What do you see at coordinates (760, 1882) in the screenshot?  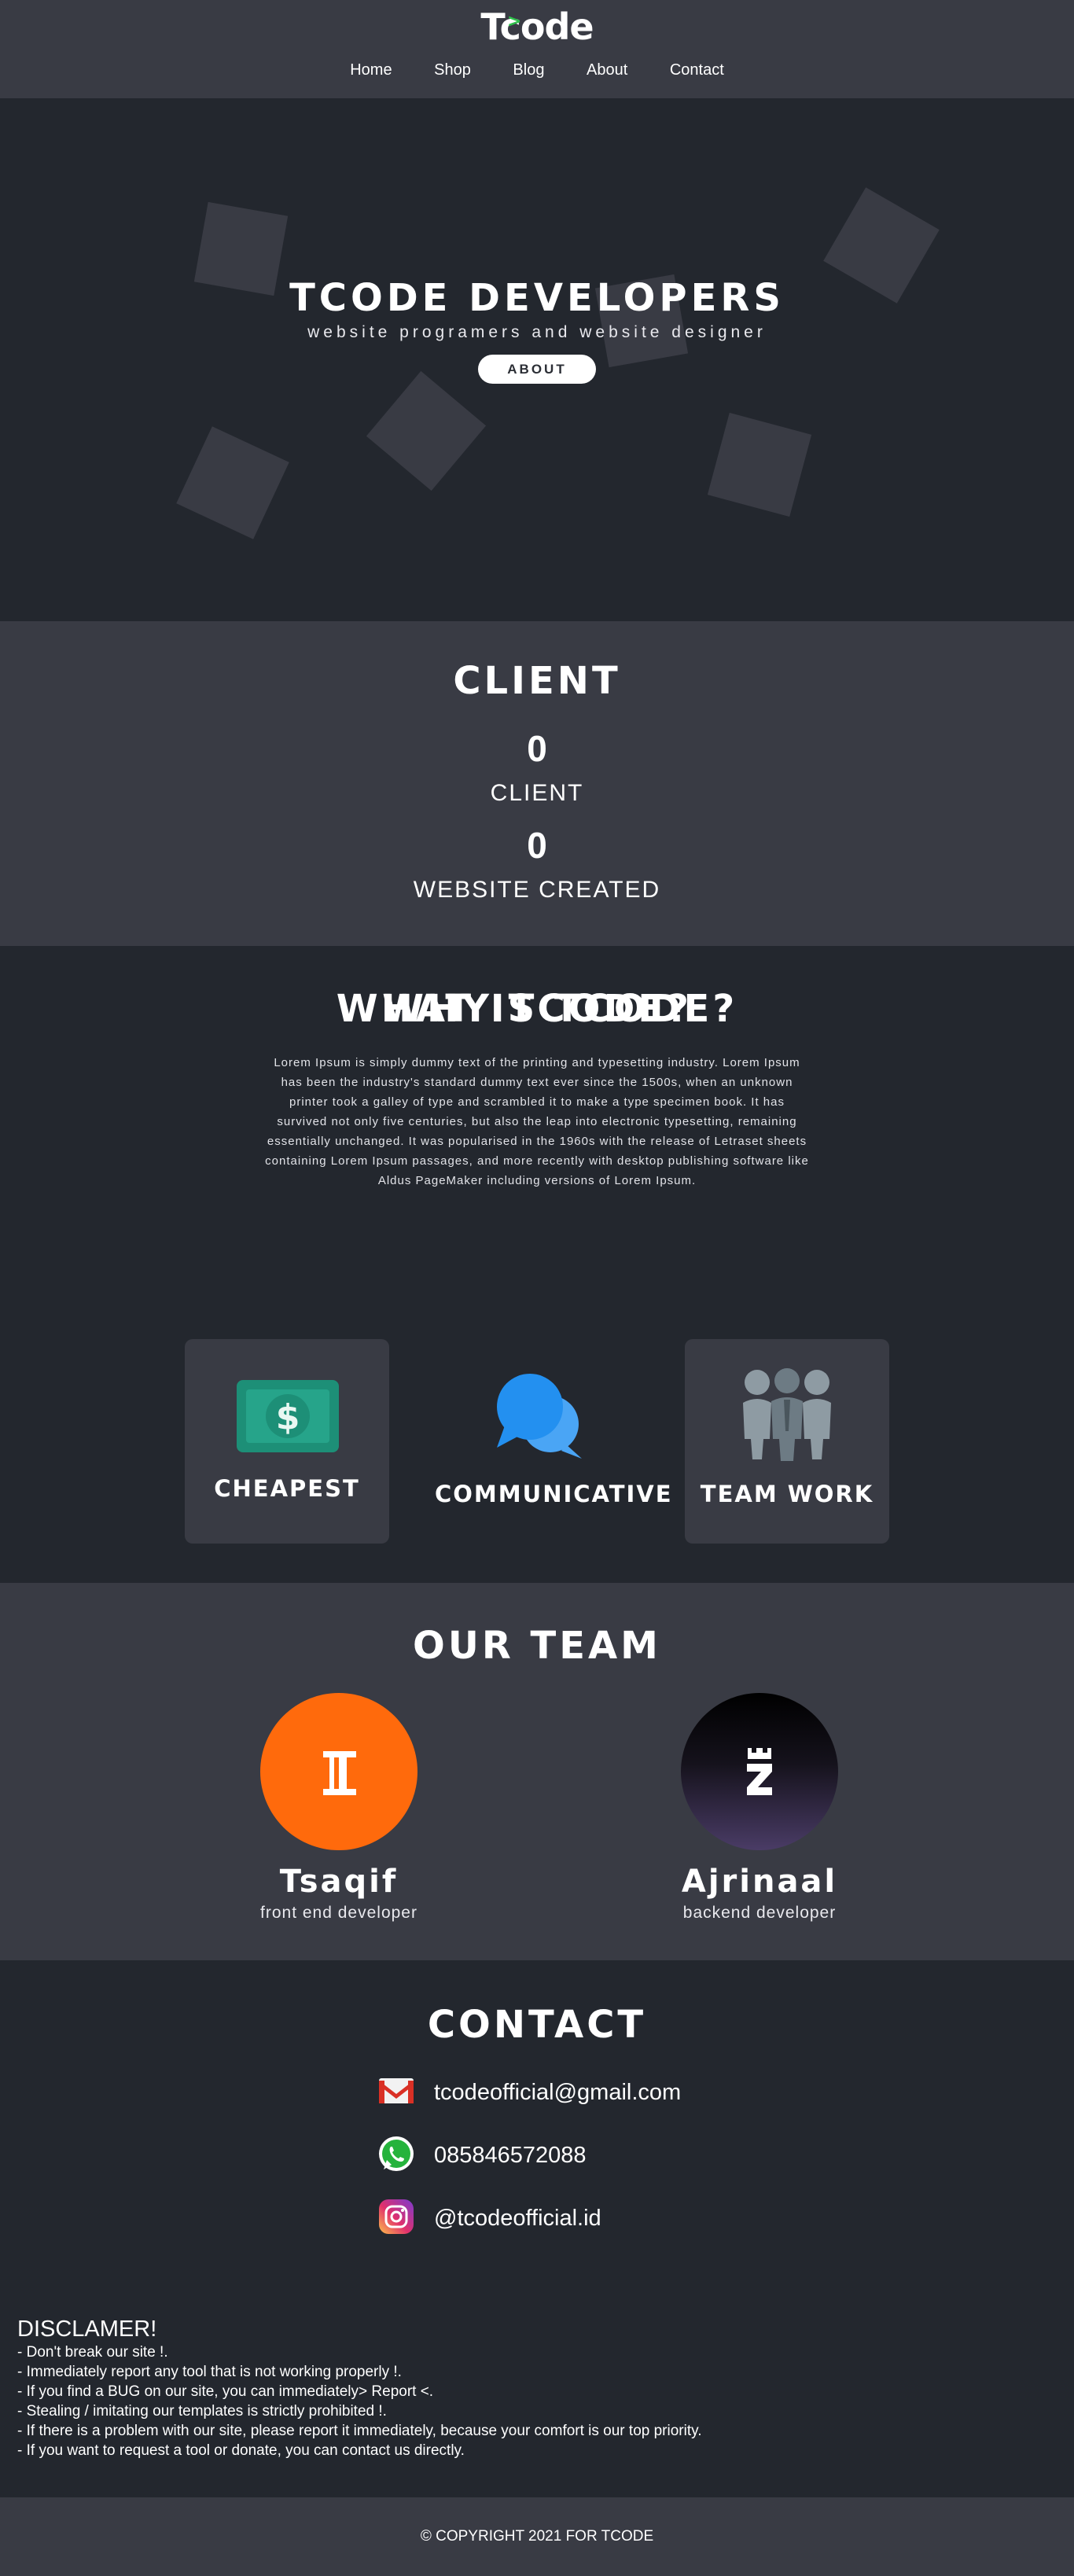 I see `member-name: Ajrinaal` at bounding box center [760, 1882].